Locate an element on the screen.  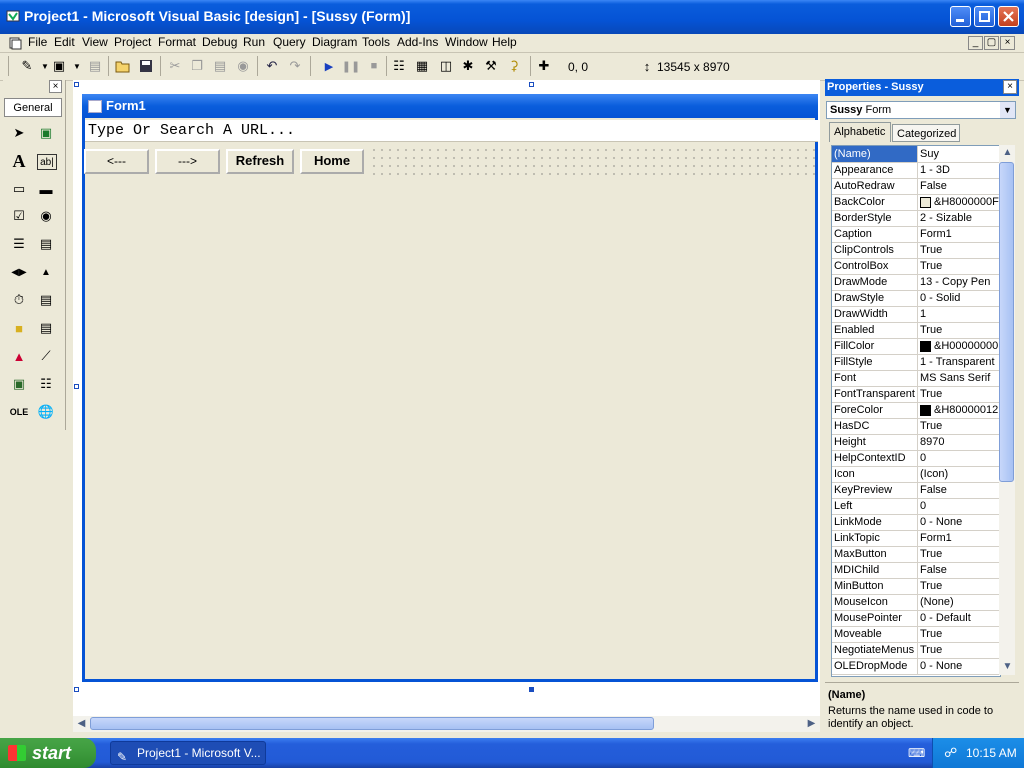
property-value: &H00000000 is located at coordinates (959, 346).